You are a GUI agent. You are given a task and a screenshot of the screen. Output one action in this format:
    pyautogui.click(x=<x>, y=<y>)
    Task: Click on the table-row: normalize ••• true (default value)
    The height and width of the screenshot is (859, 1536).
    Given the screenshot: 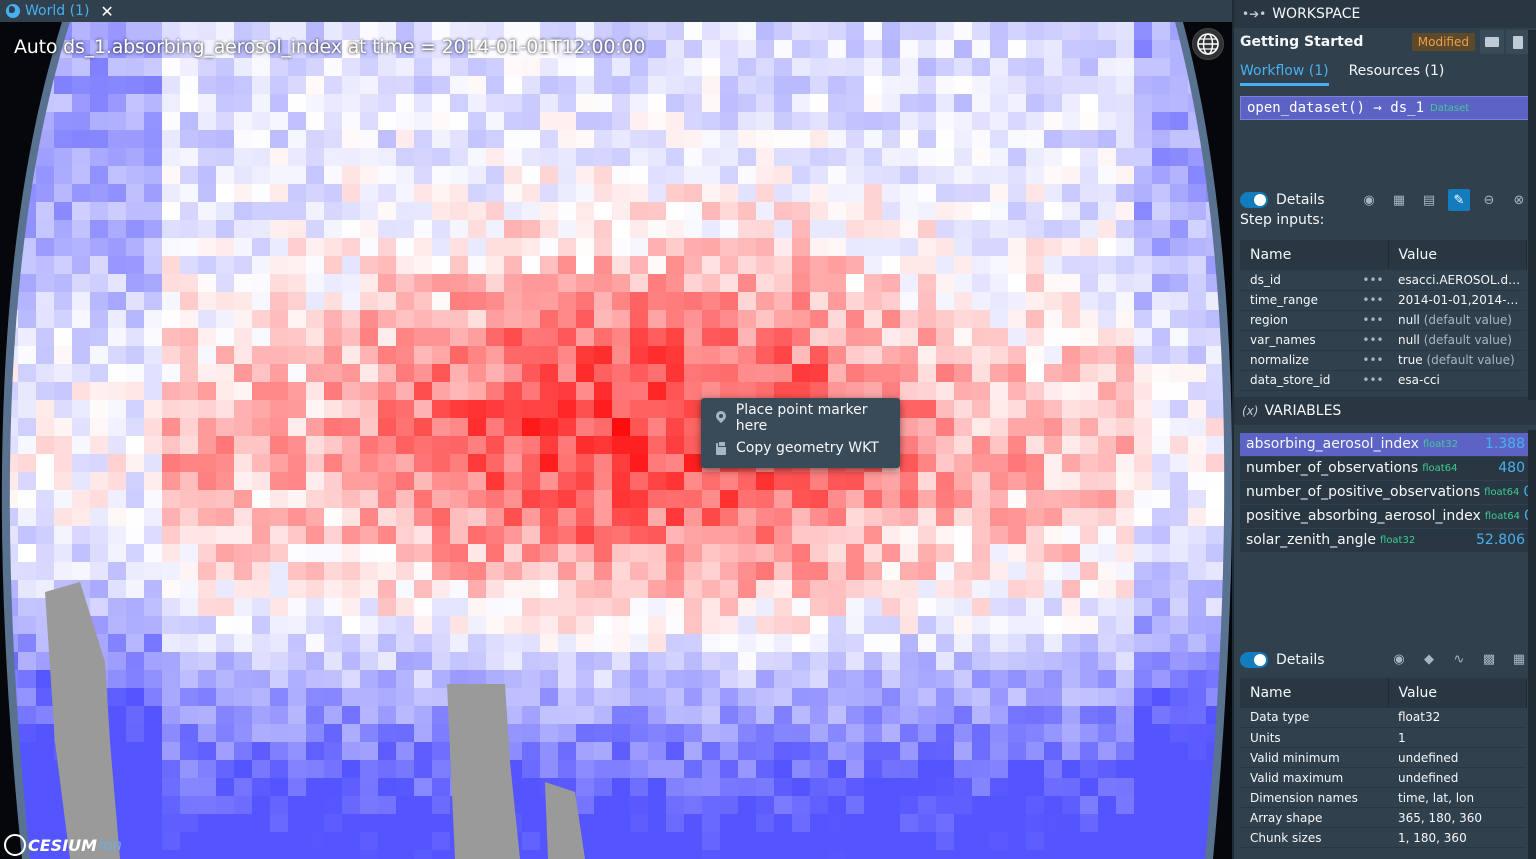 What is the action you would take?
    pyautogui.click(x=1383, y=360)
    